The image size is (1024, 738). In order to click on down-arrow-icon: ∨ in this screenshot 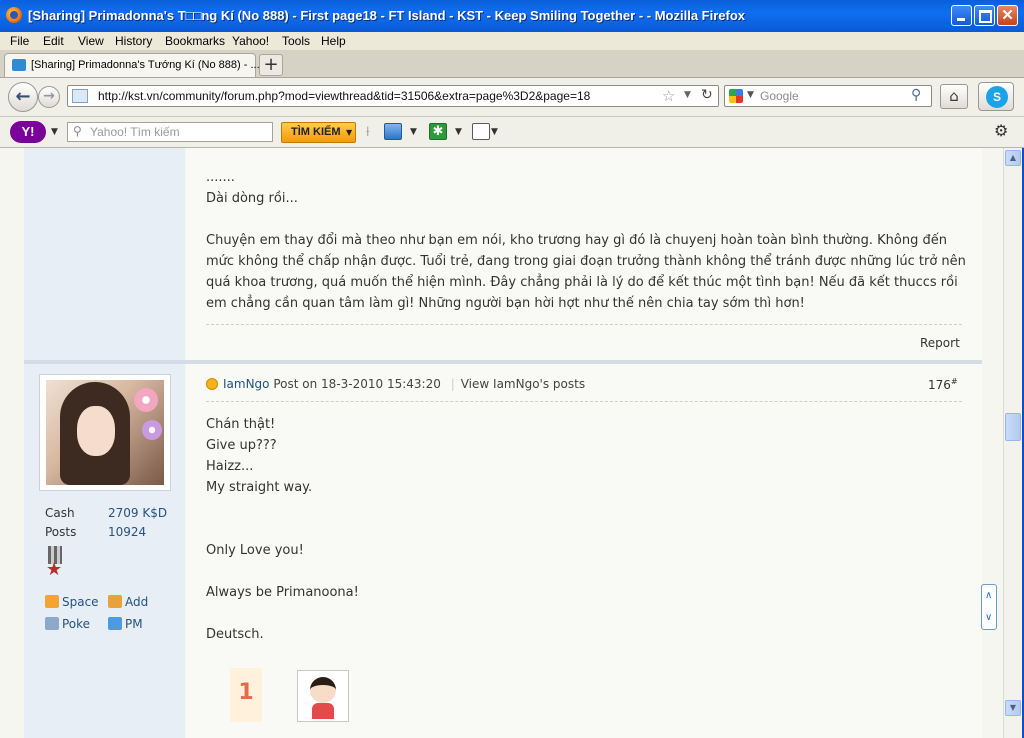, I will do `click(989, 617)`.